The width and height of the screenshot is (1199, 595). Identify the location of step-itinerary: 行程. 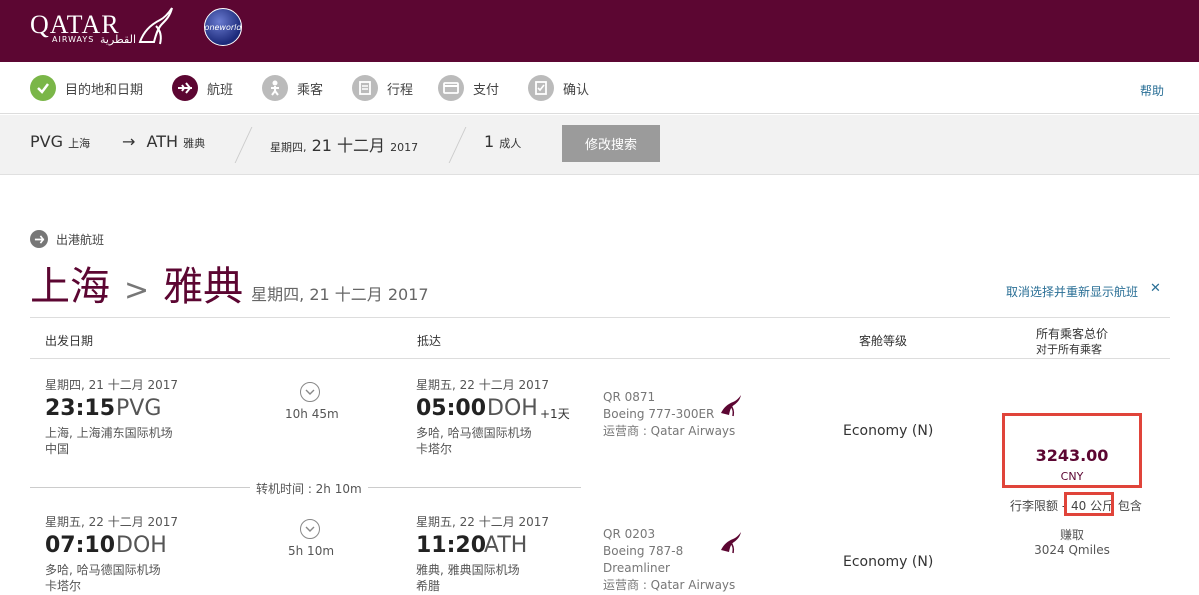
(382, 88).